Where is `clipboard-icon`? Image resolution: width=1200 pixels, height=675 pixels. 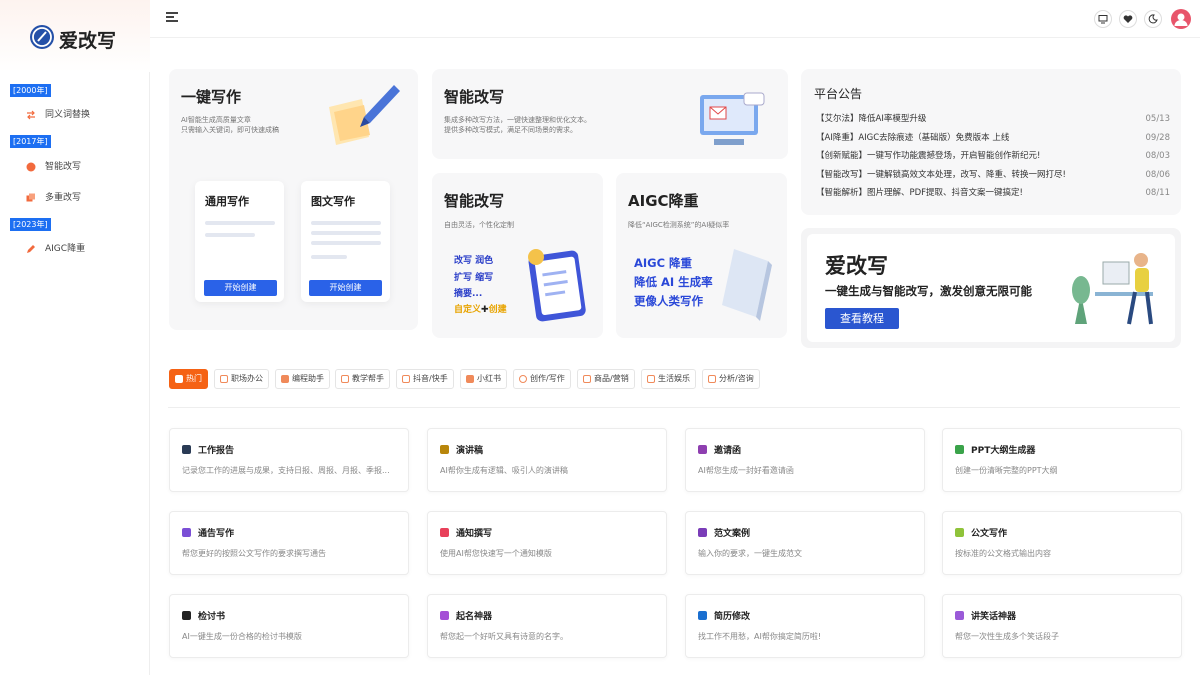 clipboard-icon is located at coordinates (557, 285).